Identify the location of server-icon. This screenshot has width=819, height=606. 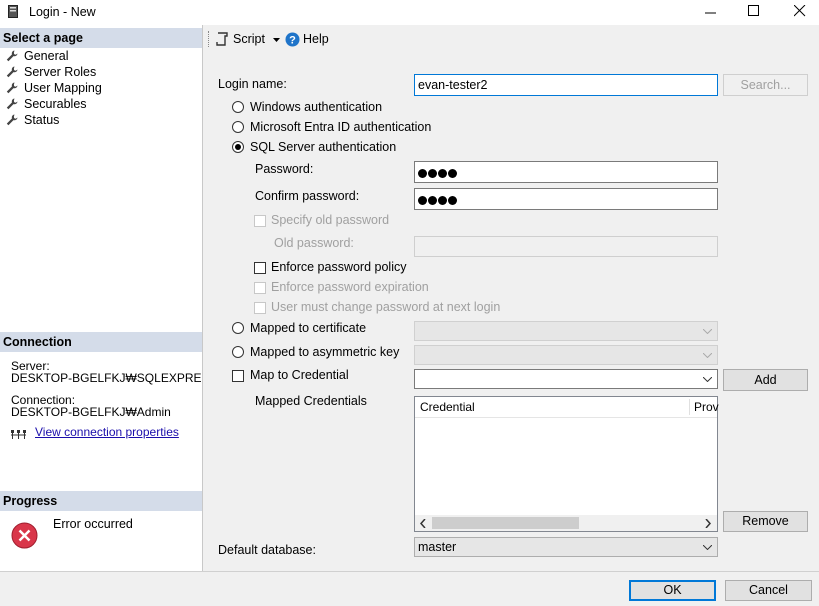
(13, 11).